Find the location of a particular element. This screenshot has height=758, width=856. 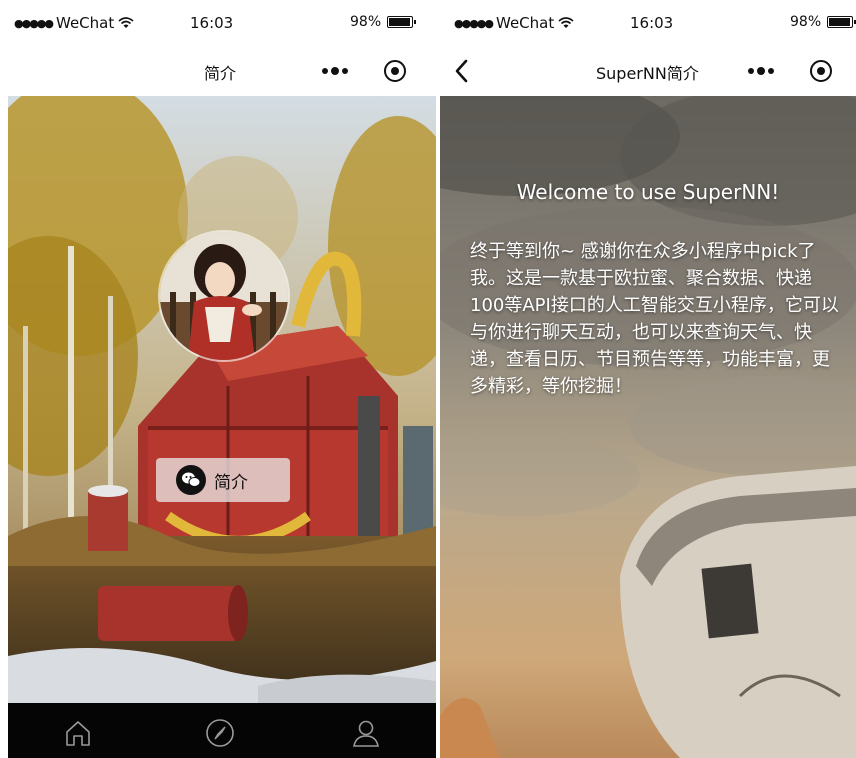

intro-button: 简介 is located at coordinates (223, 480).